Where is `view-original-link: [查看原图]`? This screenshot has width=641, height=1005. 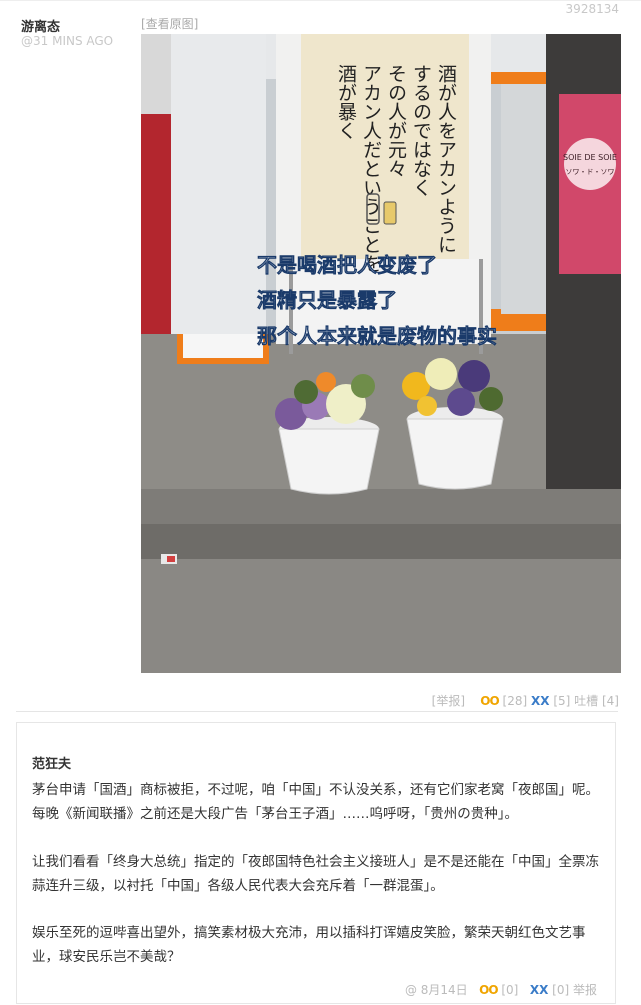
view-original-link: [查看原图] is located at coordinates (169, 23).